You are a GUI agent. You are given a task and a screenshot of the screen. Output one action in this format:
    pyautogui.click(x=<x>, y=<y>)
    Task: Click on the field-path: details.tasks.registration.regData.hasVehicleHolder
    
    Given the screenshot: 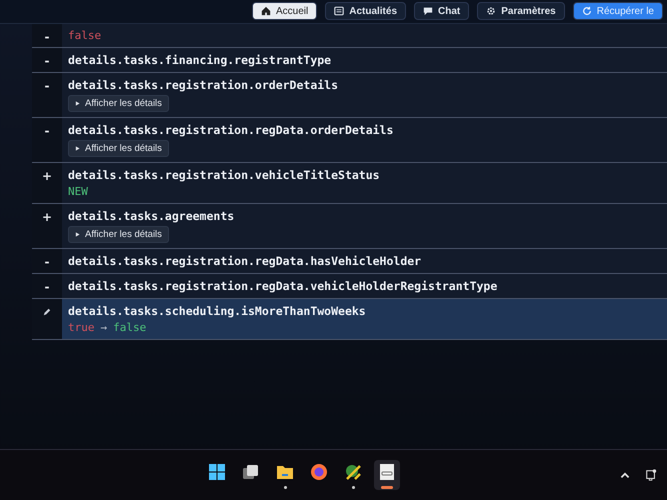 What is the action you would take?
    pyautogui.click(x=245, y=261)
    